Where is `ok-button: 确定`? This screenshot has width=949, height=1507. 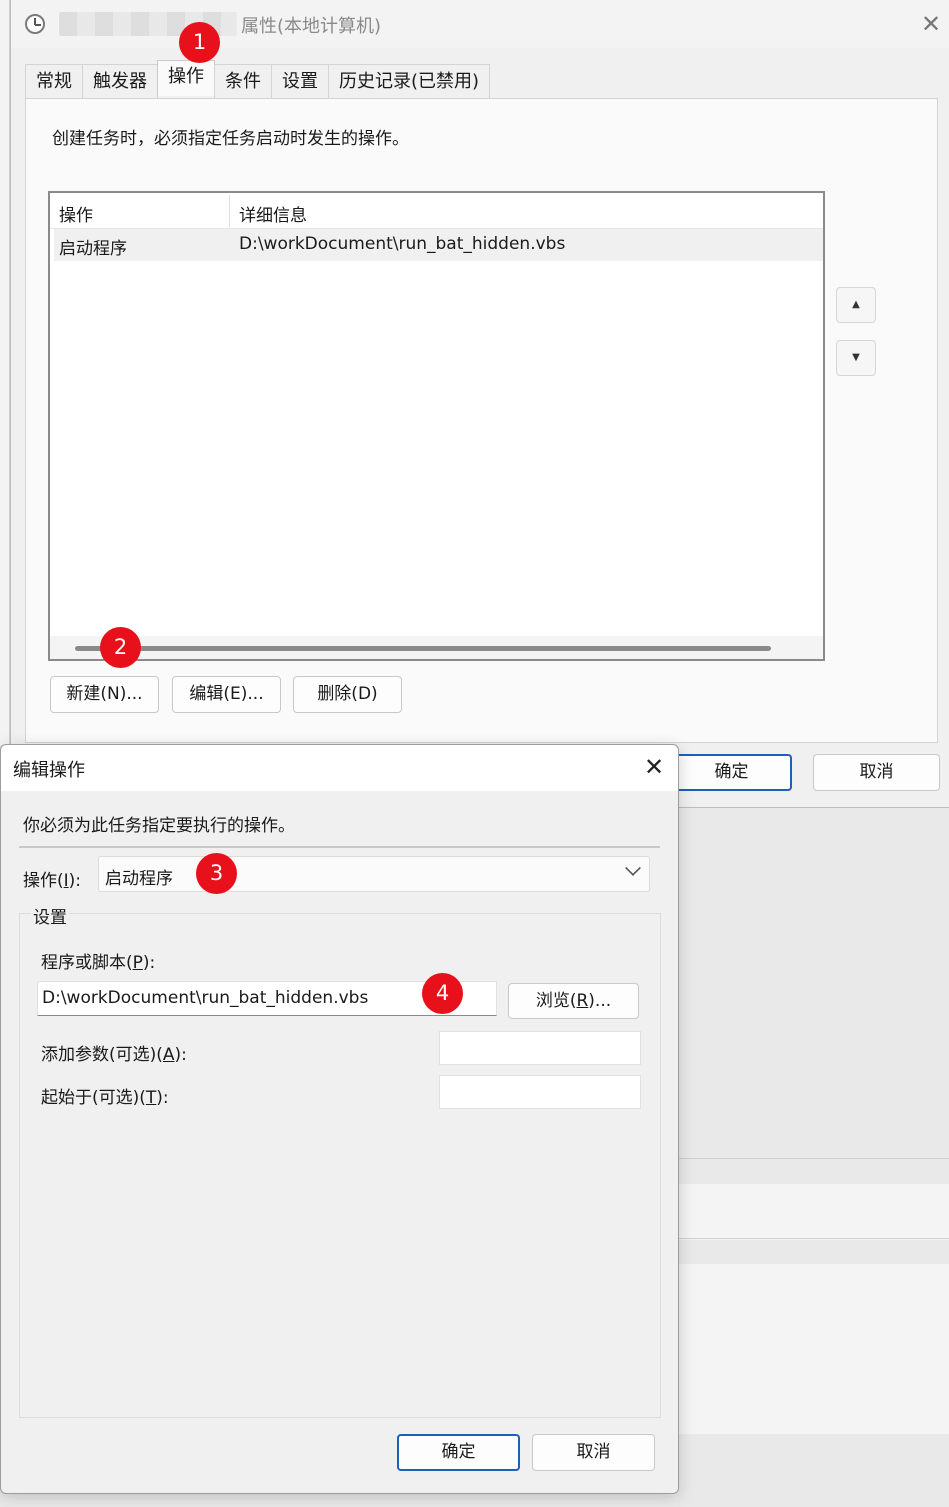 ok-button: 确定 is located at coordinates (731, 772).